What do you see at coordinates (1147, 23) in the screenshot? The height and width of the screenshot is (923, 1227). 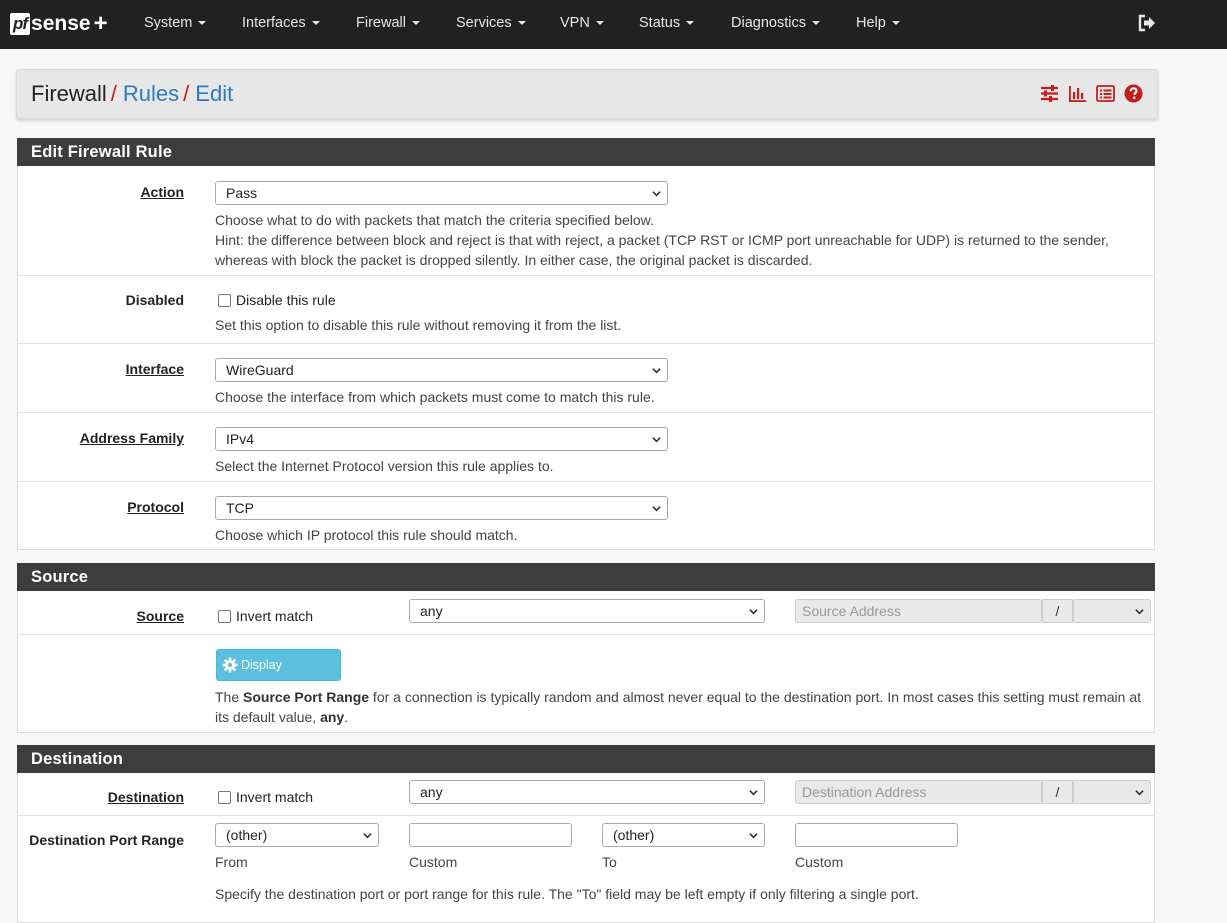 I see `sign-out-icon` at bounding box center [1147, 23].